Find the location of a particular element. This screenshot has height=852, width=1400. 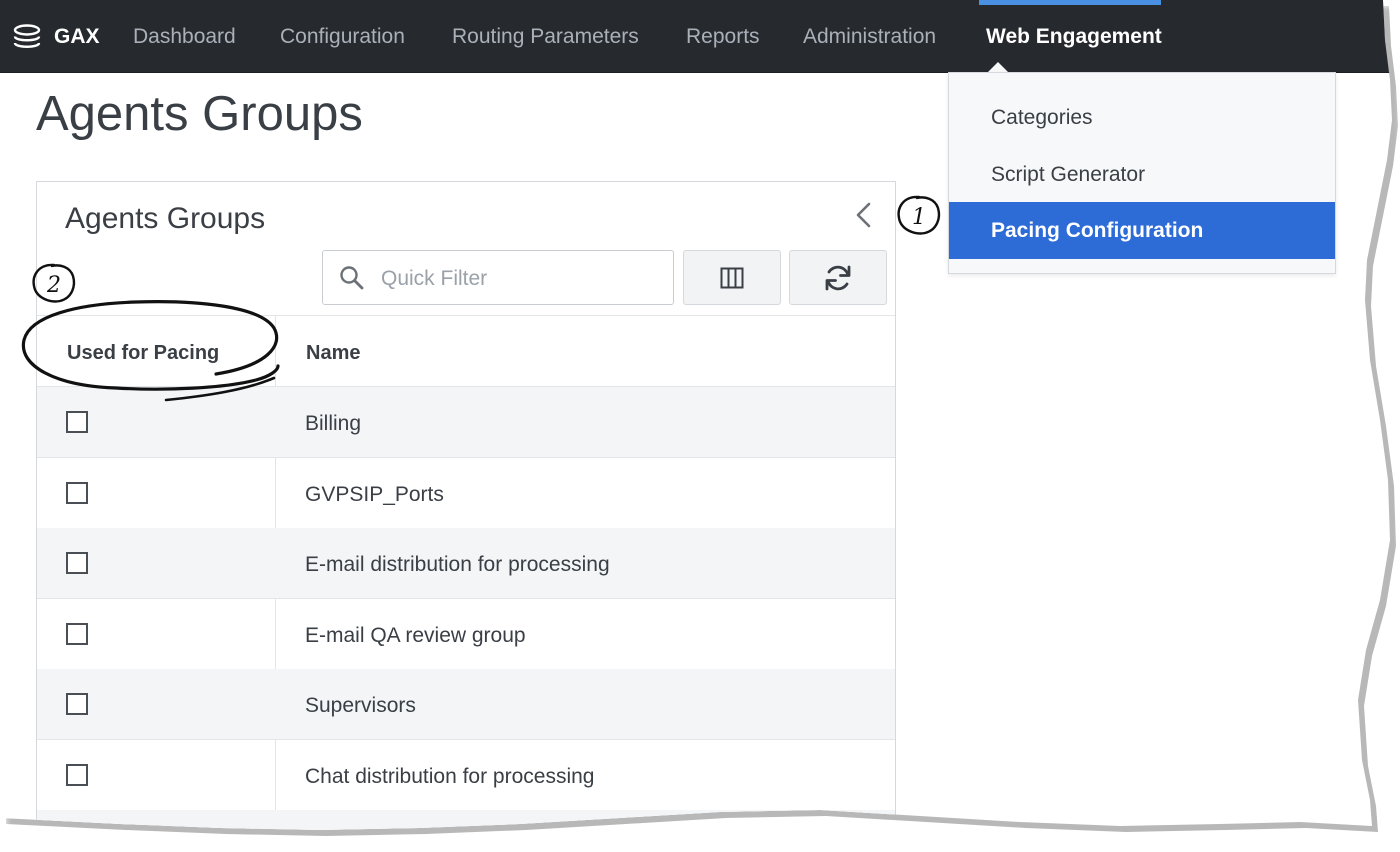

chevron-left-icon is located at coordinates (863, 215).